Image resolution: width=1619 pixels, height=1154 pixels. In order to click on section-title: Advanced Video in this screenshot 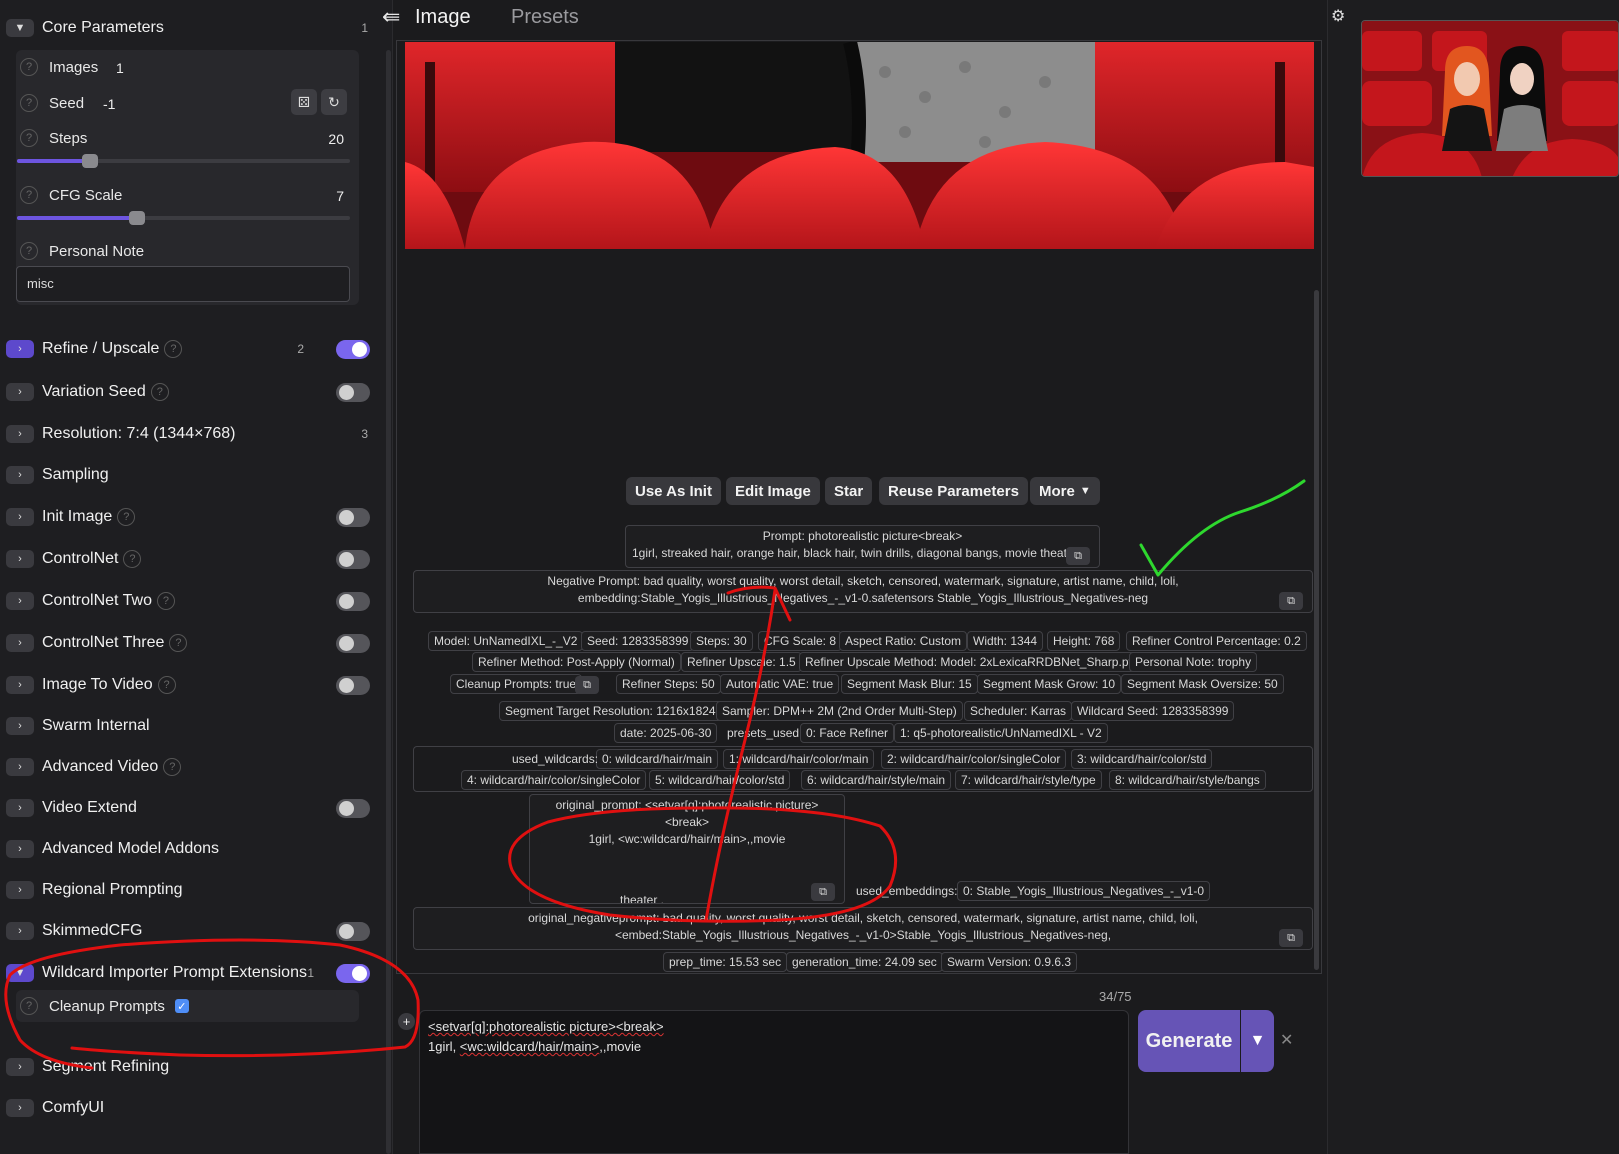, I will do `click(100, 766)`.